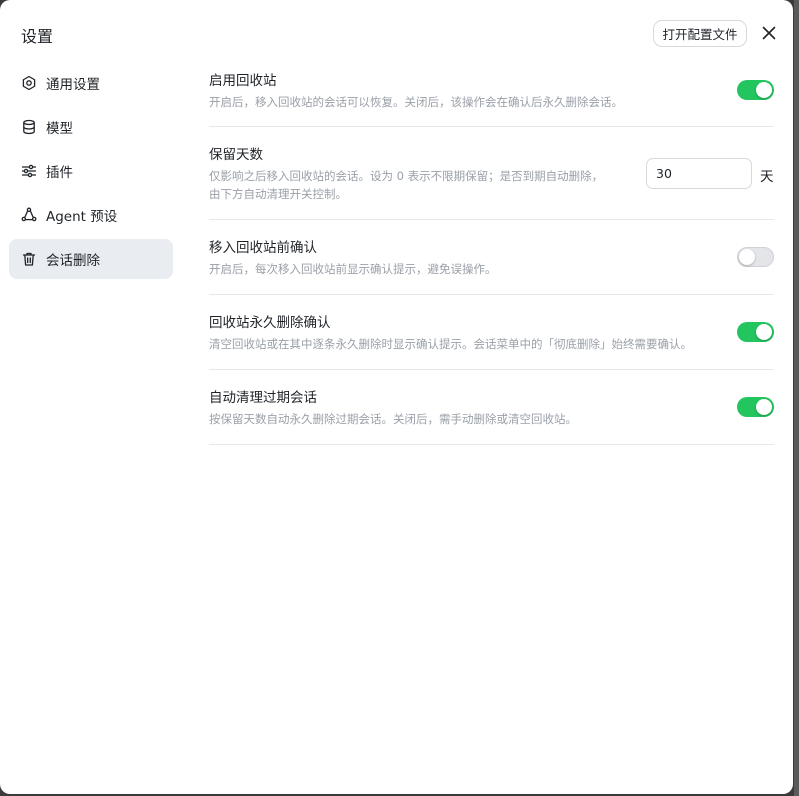 This screenshot has width=799, height=796. Describe the element at coordinates (91, 127) in the screenshot. I see `sidebar-item-models: 模型` at that location.